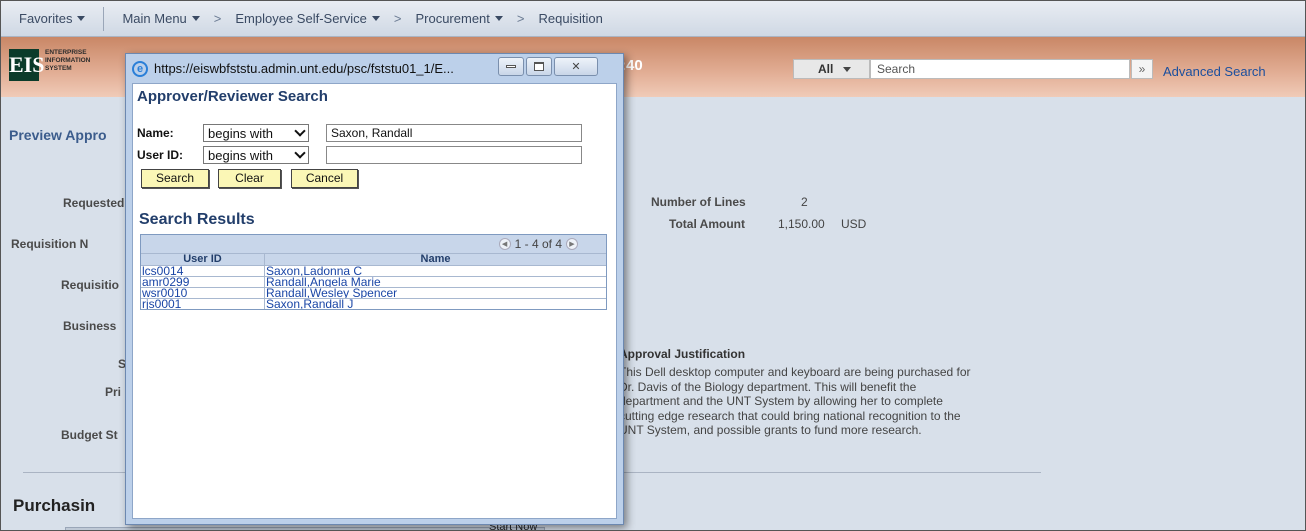  I want to click on breadcrumb-label: Requisition, so click(570, 18).